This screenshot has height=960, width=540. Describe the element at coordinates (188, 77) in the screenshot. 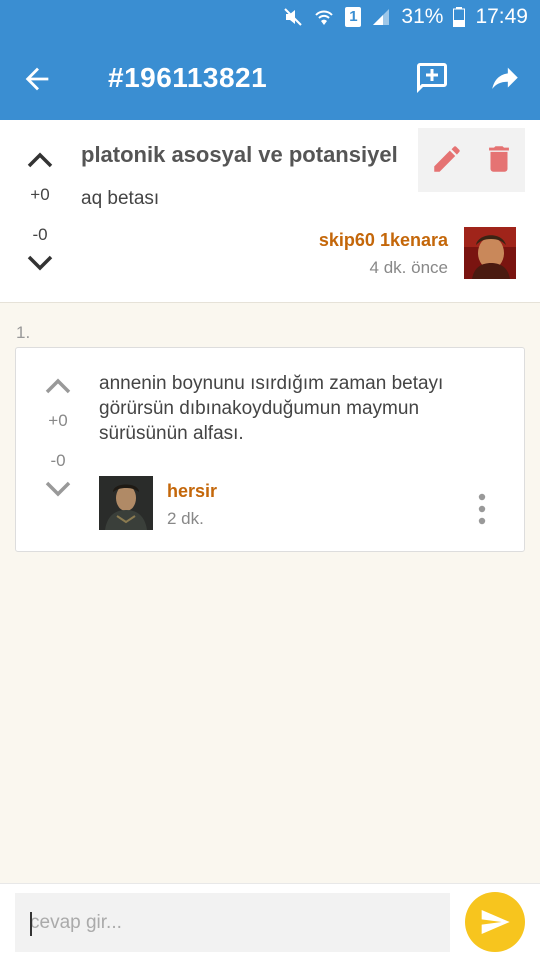

I see `page-title: #196113821` at that location.